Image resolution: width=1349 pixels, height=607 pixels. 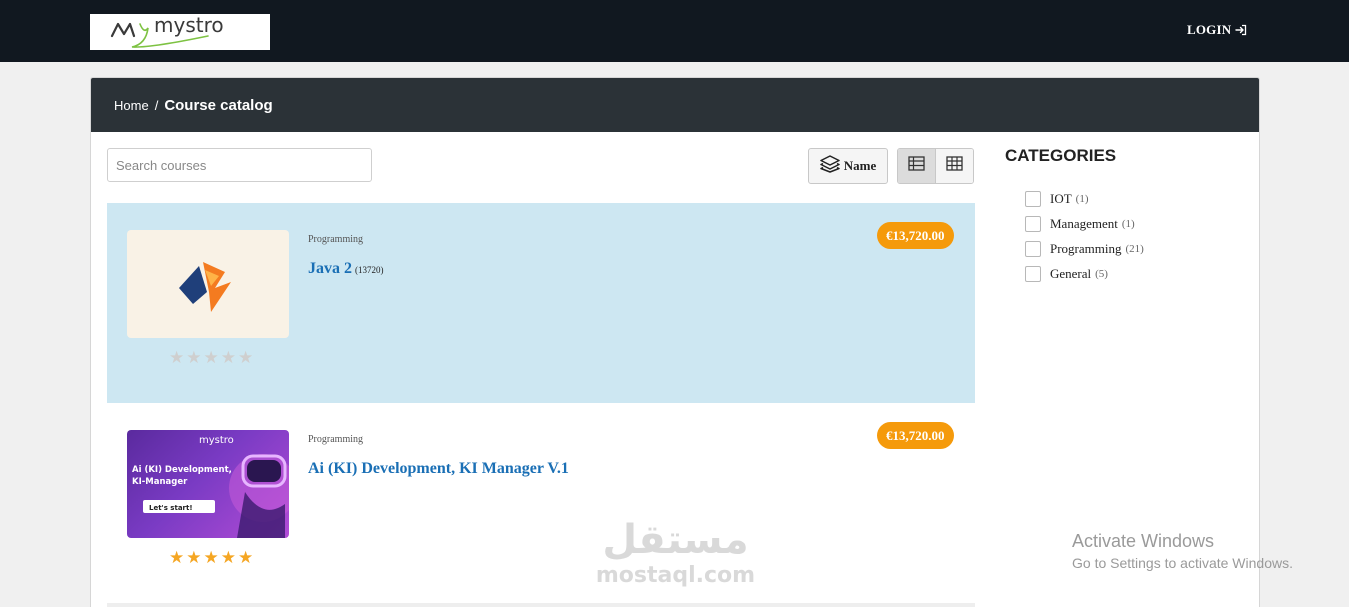 I want to click on page-title: Course catalog, so click(x=218, y=105).